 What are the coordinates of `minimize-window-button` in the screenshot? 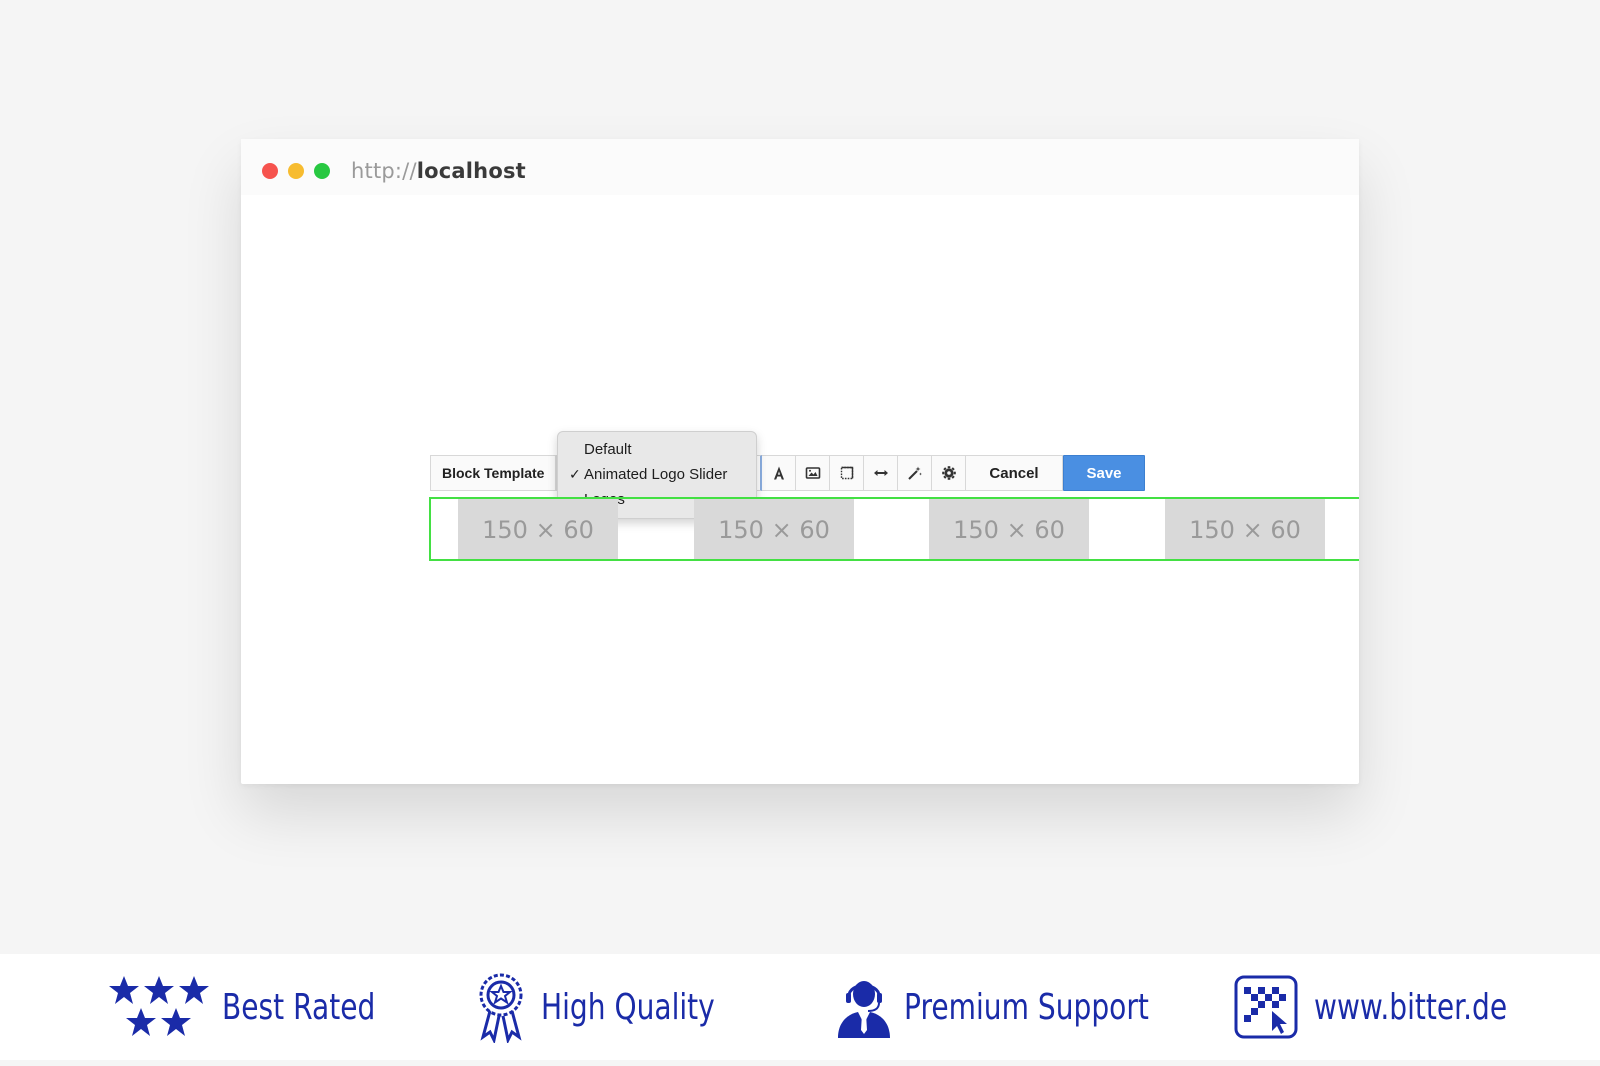 It's located at (296, 171).